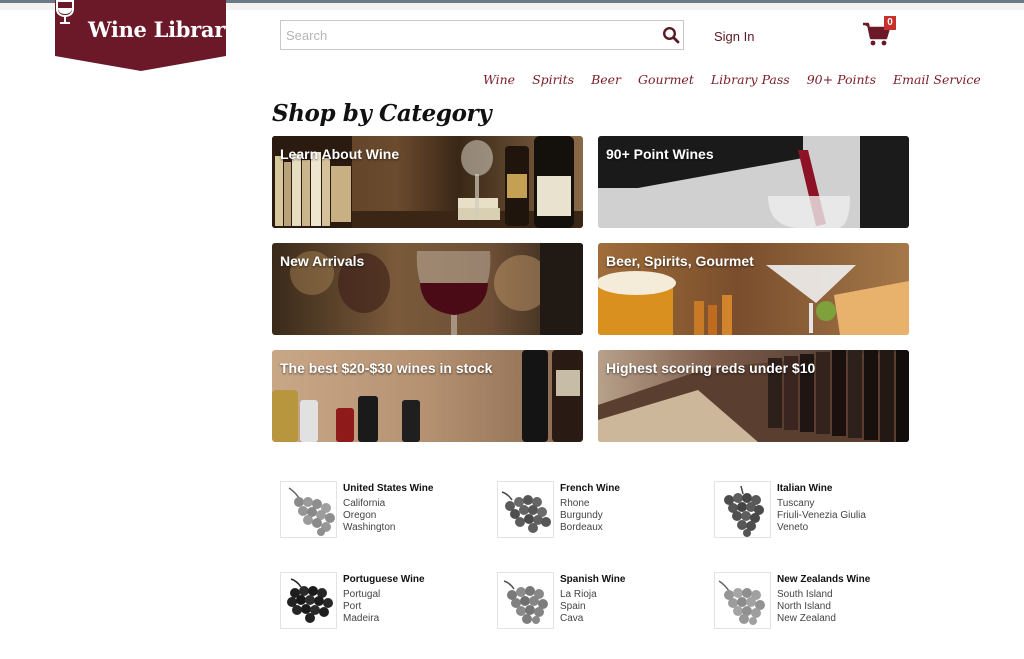 The image size is (1024, 659). I want to click on search-input, so click(466, 35).